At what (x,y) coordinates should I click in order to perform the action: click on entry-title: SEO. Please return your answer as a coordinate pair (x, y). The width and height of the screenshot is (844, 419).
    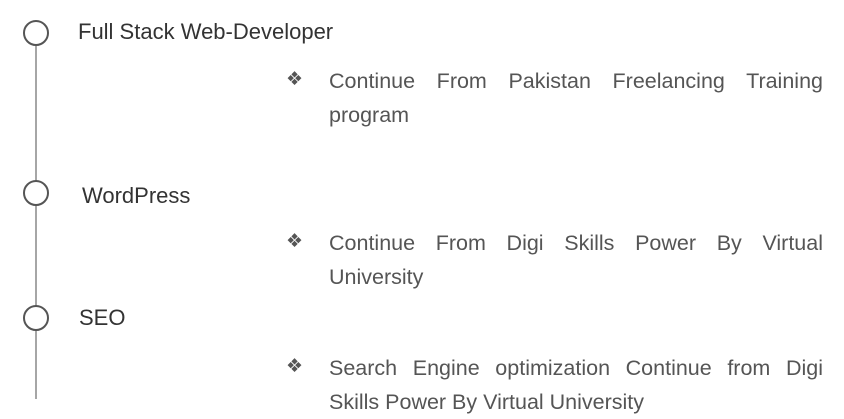
    Looking at the image, I should click on (102, 317).